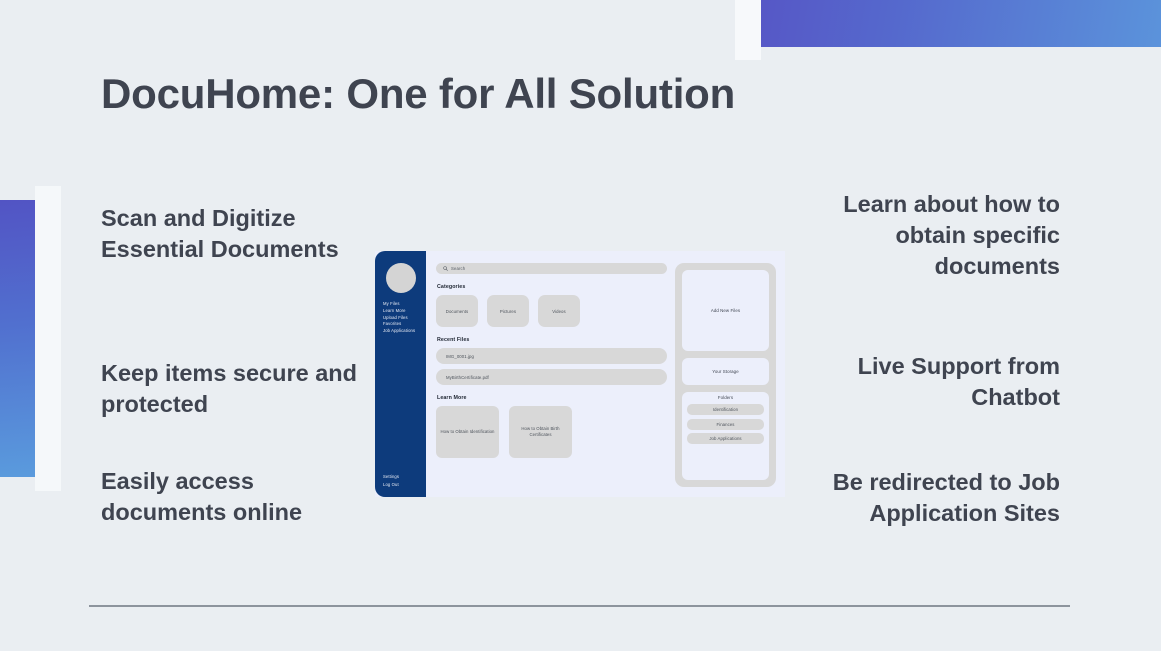 The image size is (1161, 651). Describe the element at coordinates (551, 377) in the screenshot. I see `recent-file-item: MyBirthCertificate.pdf` at that location.